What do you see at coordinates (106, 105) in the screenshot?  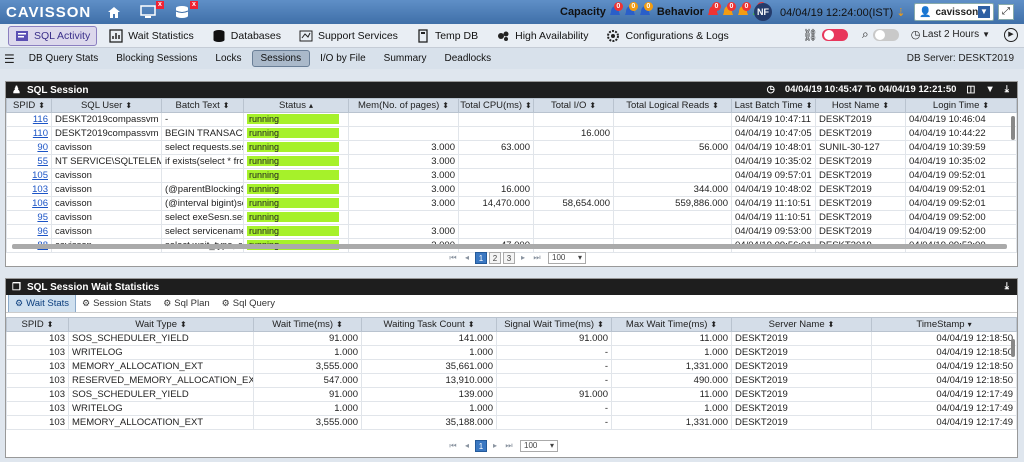 I see `column-header: SQL User ⬍` at bounding box center [106, 105].